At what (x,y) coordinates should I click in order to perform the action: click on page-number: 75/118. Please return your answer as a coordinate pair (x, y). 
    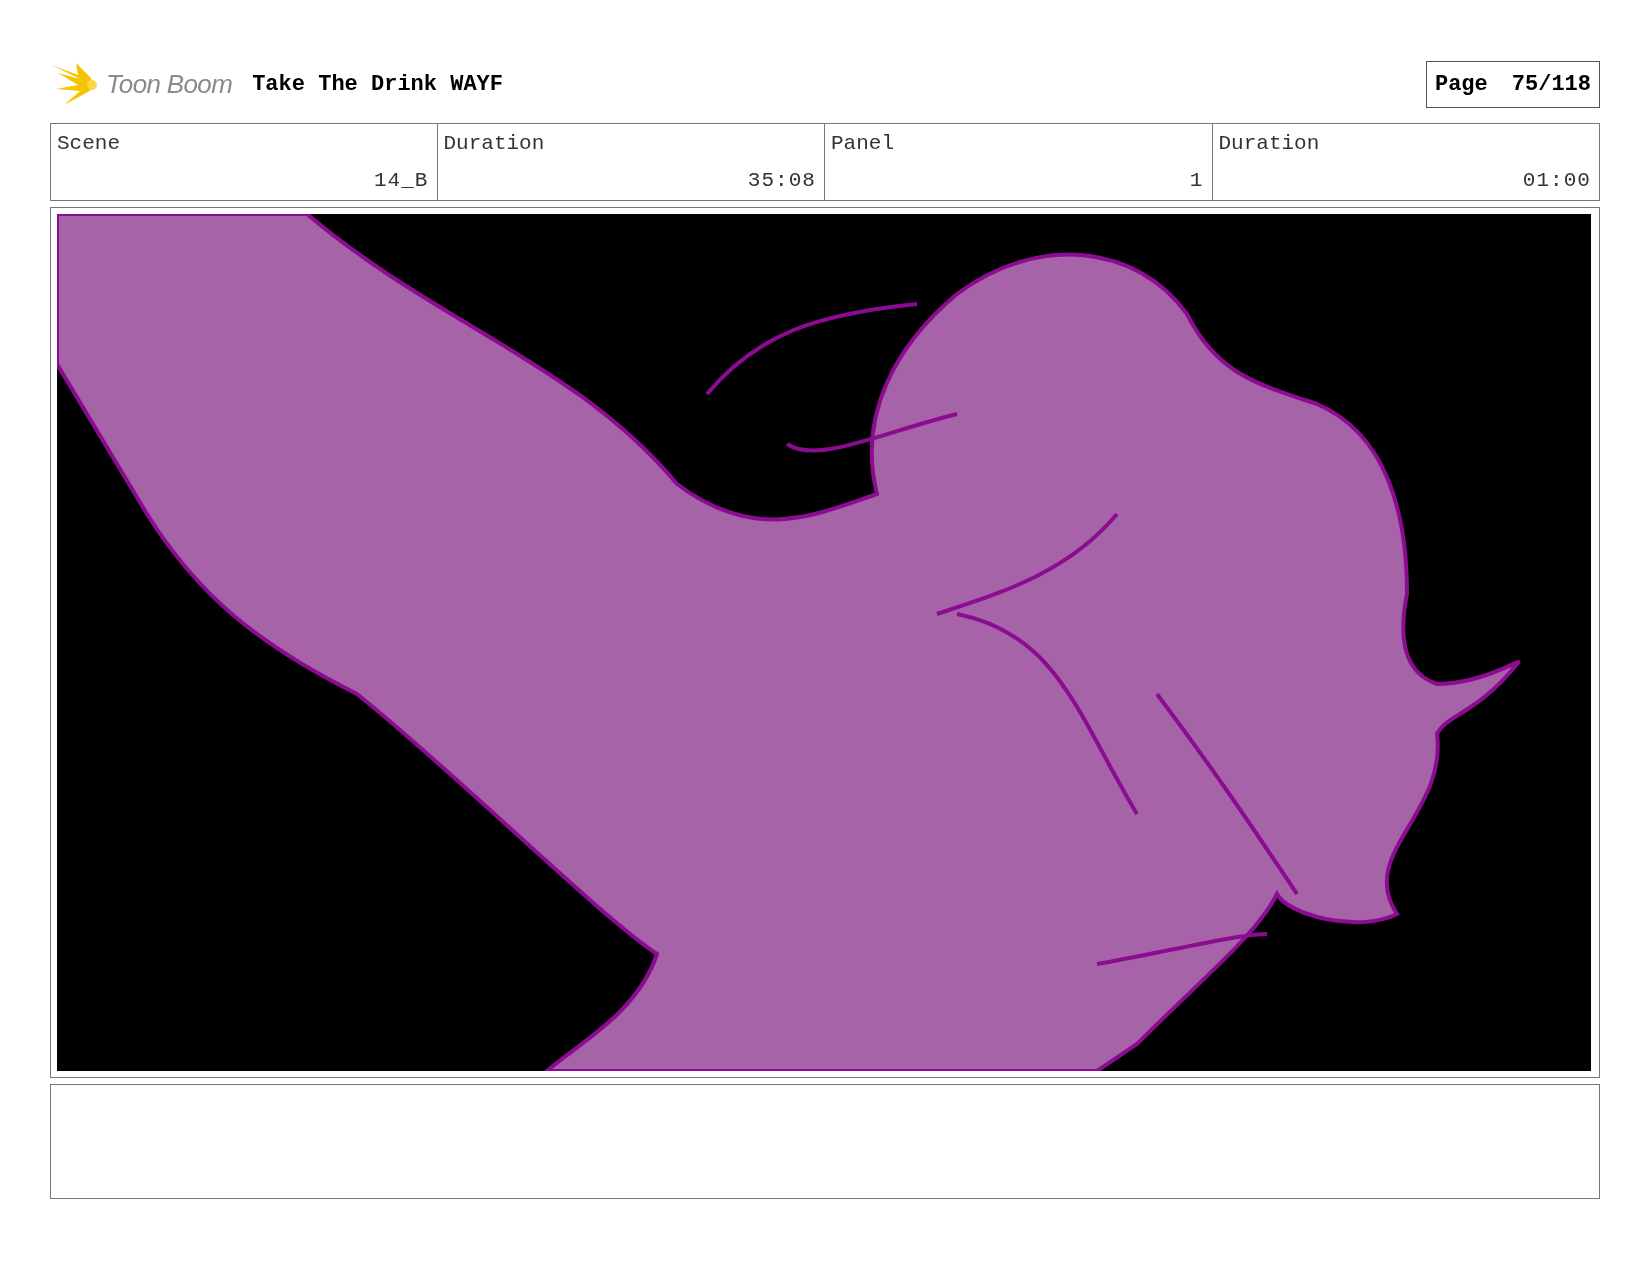
    Looking at the image, I should click on (1551, 84).